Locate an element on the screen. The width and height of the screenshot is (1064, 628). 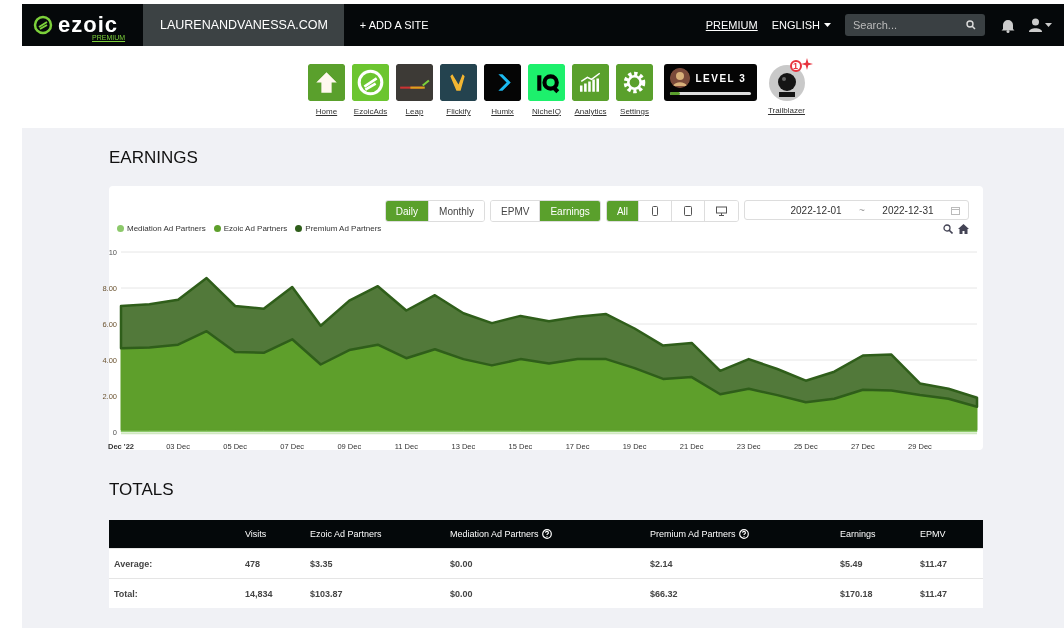
column-header: Visits is located at coordinates (256, 534).